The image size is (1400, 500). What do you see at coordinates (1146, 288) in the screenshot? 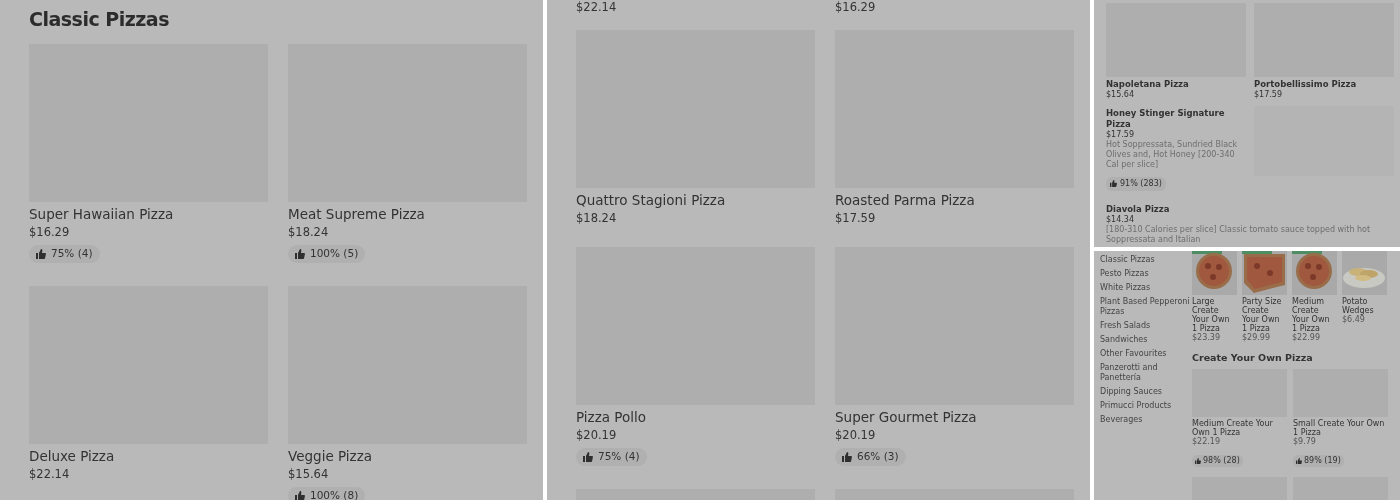
I see `category-link: White Pizzas` at bounding box center [1146, 288].